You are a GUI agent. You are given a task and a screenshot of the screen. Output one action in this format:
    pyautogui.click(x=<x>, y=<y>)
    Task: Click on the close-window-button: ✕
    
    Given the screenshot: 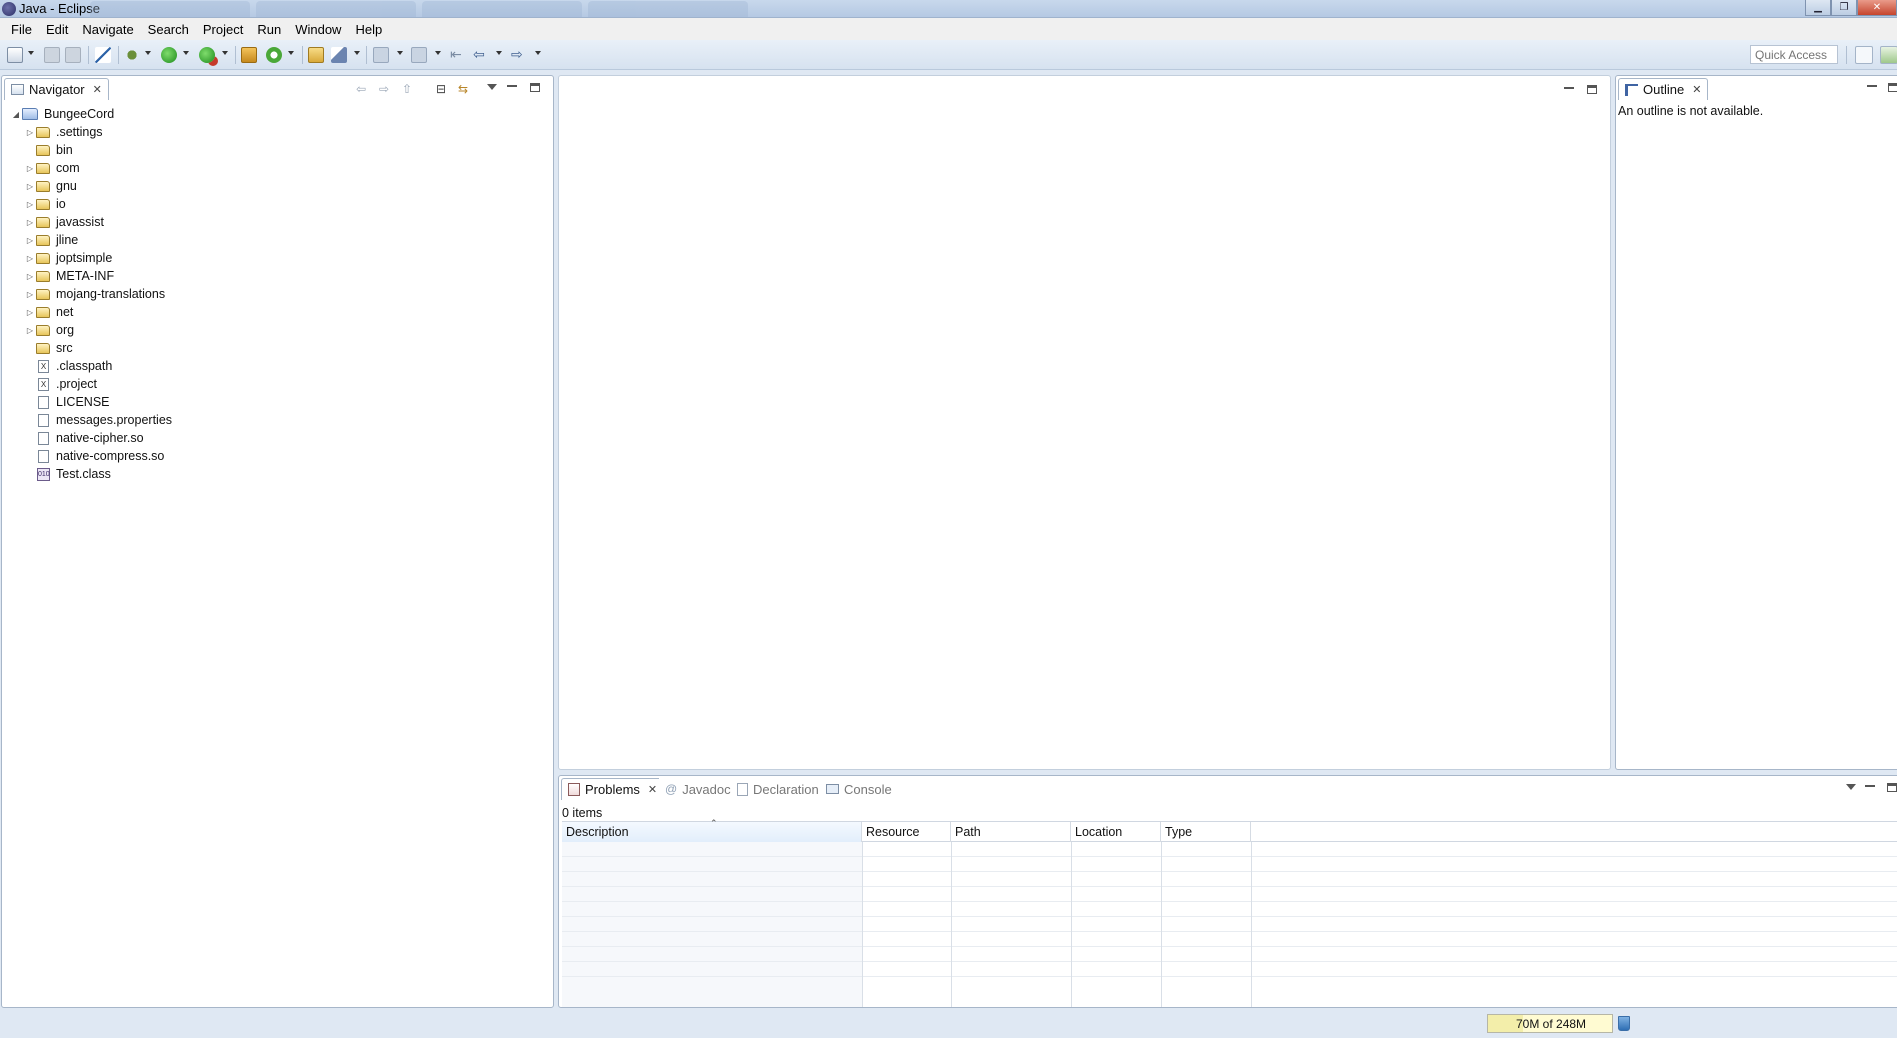 What is the action you would take?
    pyautogui.click(x=1877, y=8)
    